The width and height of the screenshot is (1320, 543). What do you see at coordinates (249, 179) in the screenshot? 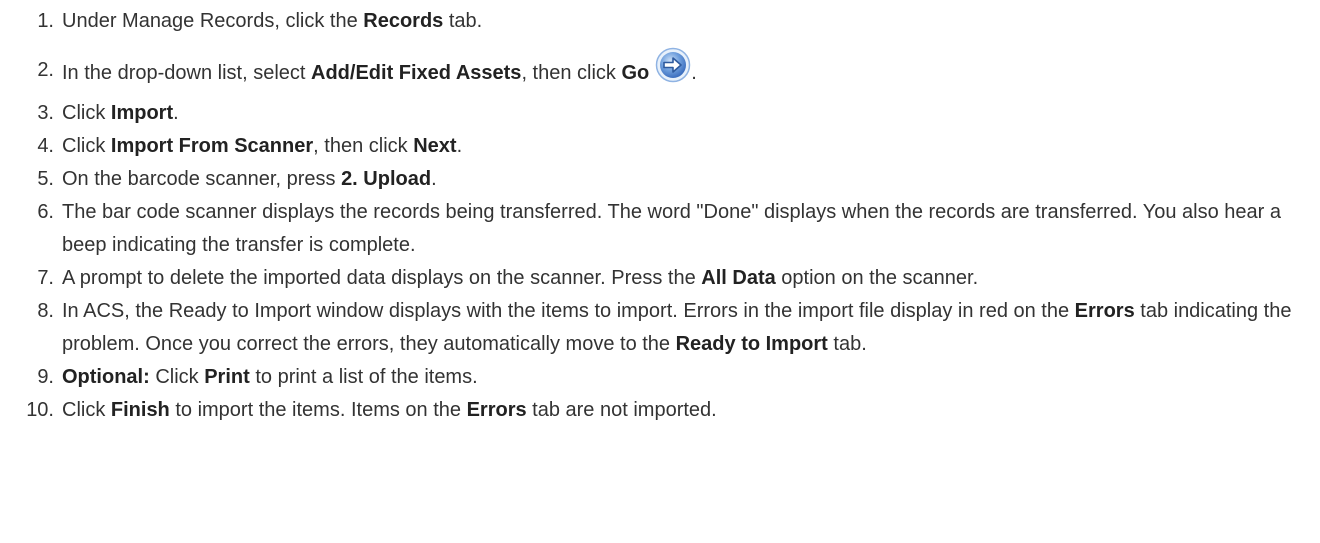
I see `step-text: On the barcode scanner, press 2. Upload.` at bounding box center [249, 179].